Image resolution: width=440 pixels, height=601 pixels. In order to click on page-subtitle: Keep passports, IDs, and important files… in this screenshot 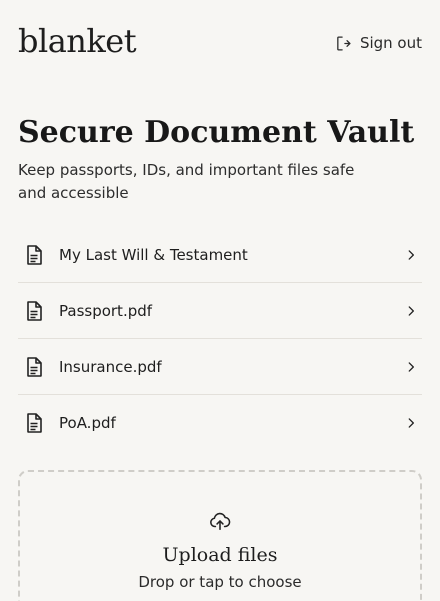, I will do `click(186, 181)`.